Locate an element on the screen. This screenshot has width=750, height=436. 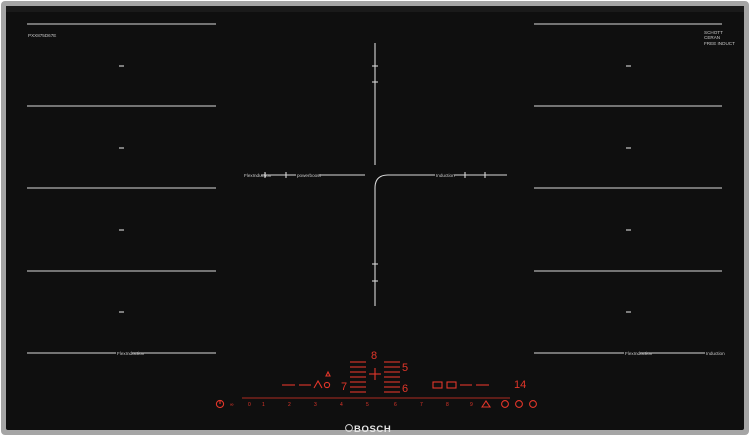
powerboost-label: powerboost is located at coordinates (309, 175).